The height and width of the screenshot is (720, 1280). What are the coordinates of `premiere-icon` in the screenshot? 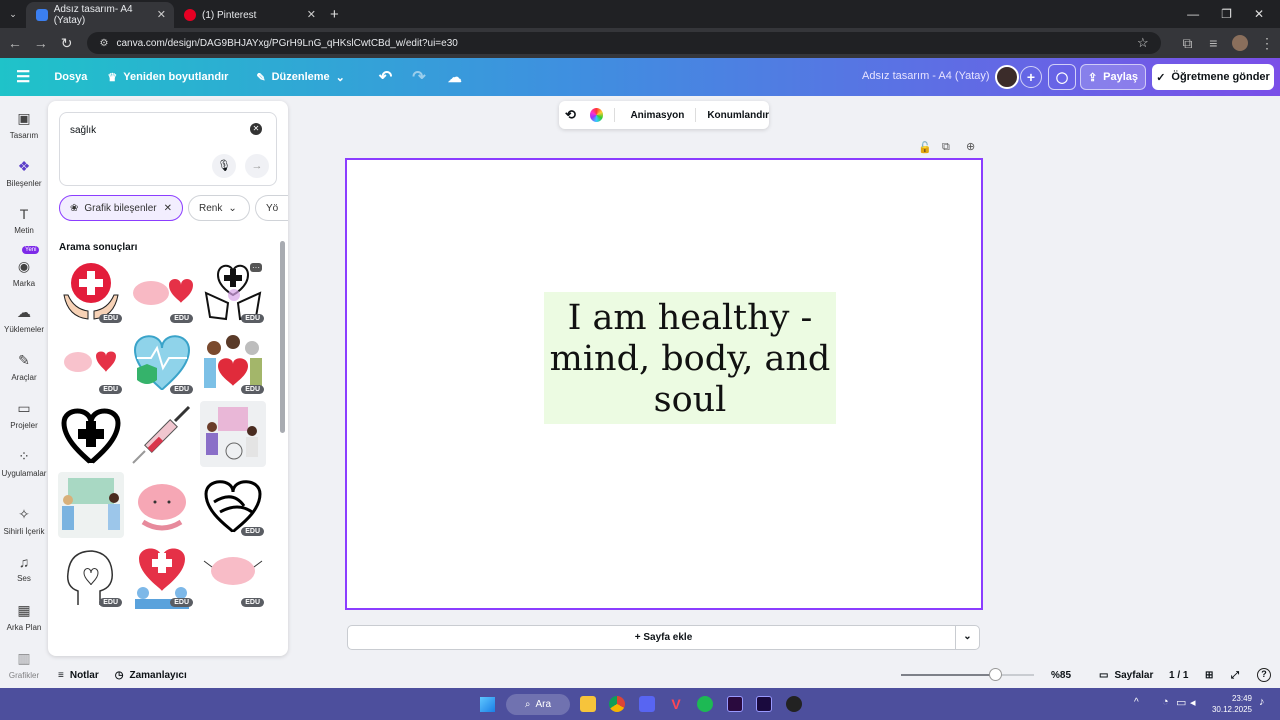 It's located at (735, 704).